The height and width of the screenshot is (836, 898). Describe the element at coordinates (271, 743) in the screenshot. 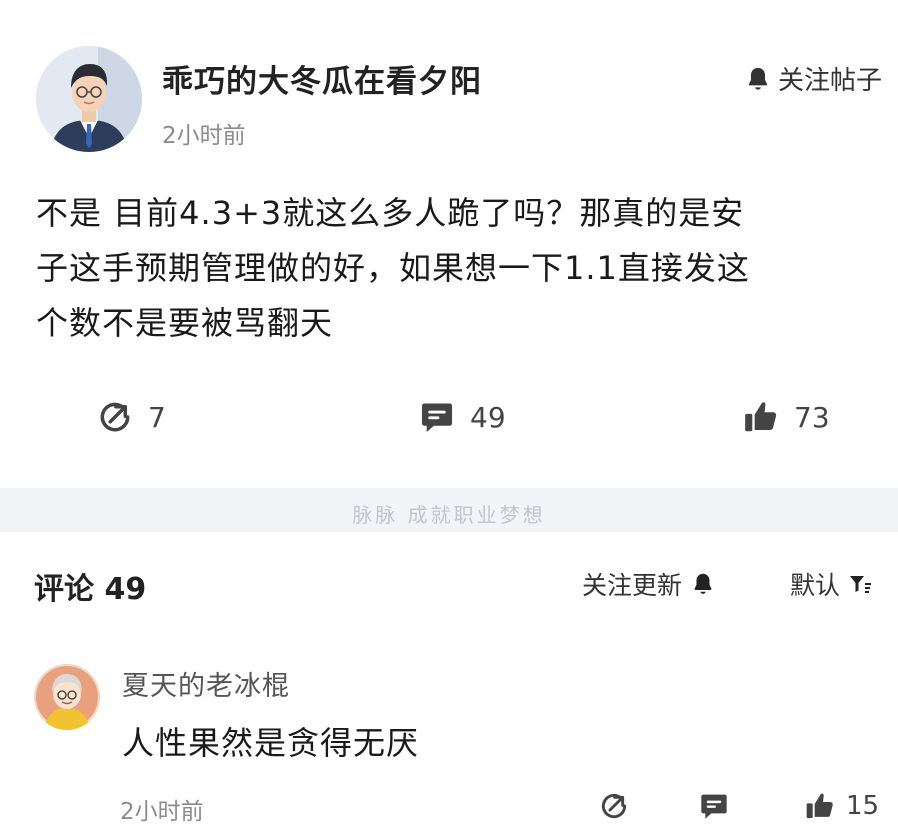

I see `comment-text: 人性果然是贪得无厌` at that location.